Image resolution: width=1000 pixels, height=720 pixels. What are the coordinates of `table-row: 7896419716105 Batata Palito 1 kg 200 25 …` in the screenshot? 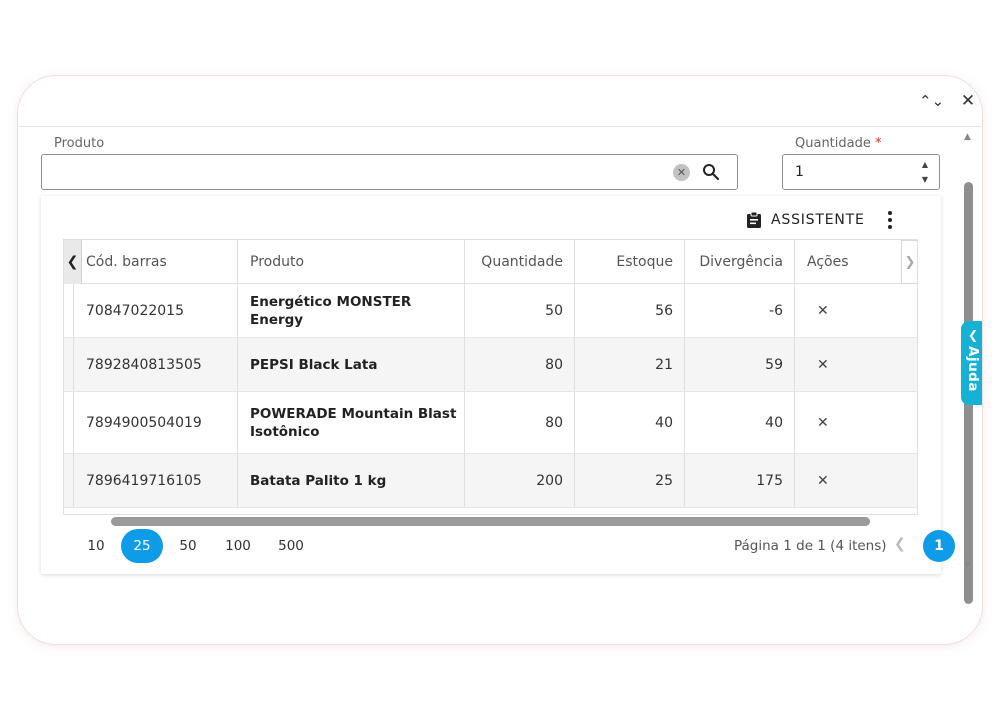 It's located at (490, 481).